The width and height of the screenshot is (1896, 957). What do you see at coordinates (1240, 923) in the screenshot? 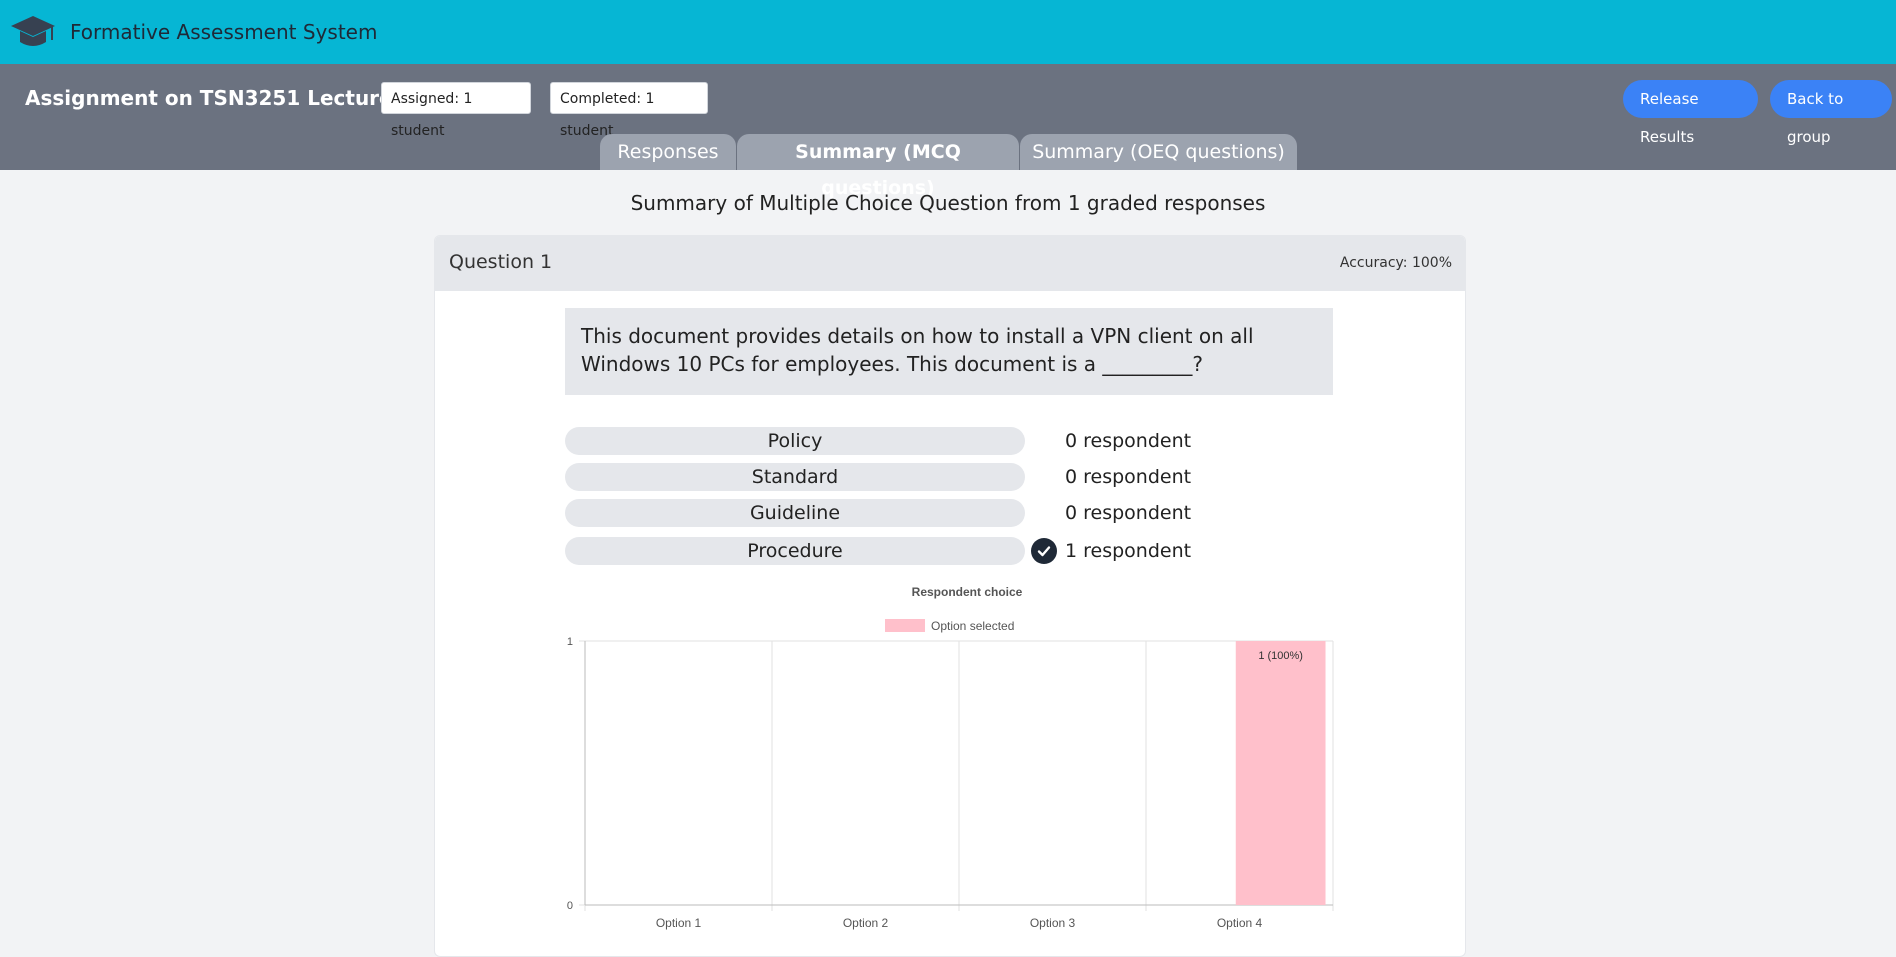
I see `x-tick-label: Option 4` at bounding box center [1240, 923].